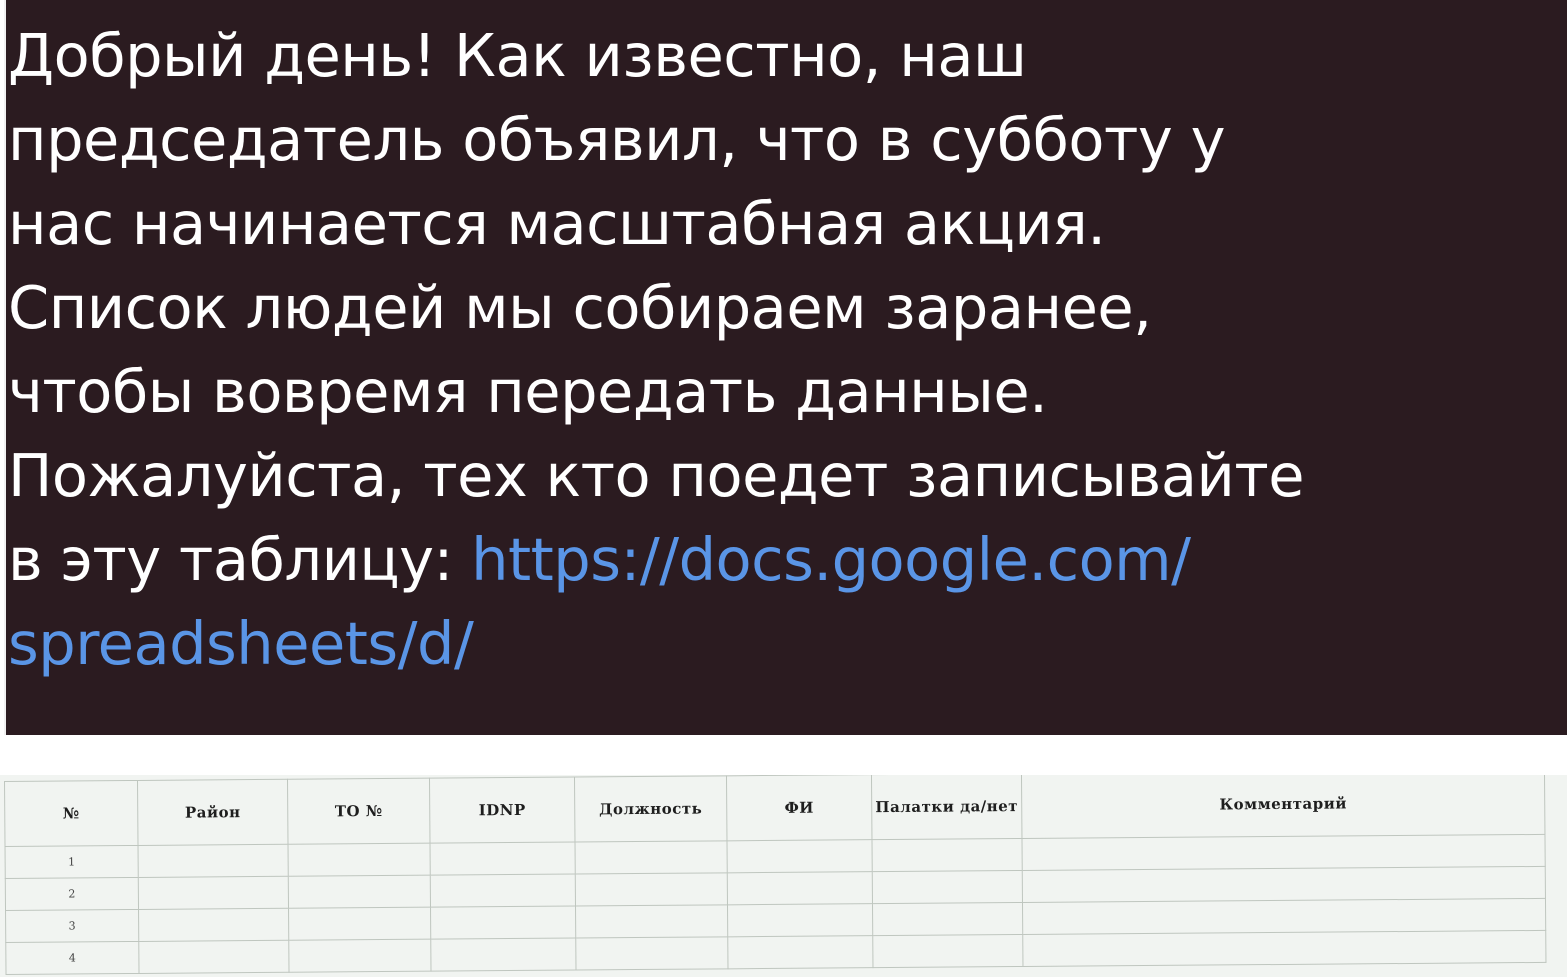 This screenshot has width=1567, height=977. What do you see at coordinates (580, 307) in the screenshot?
I see `message-line-4: Список людей мы собираем заранее,` at bounding box center [580, 307].